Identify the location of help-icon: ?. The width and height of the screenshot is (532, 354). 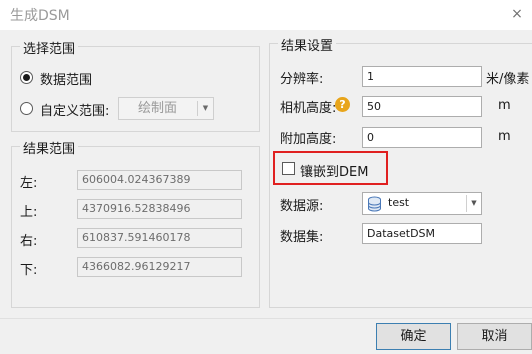
(342, 104).